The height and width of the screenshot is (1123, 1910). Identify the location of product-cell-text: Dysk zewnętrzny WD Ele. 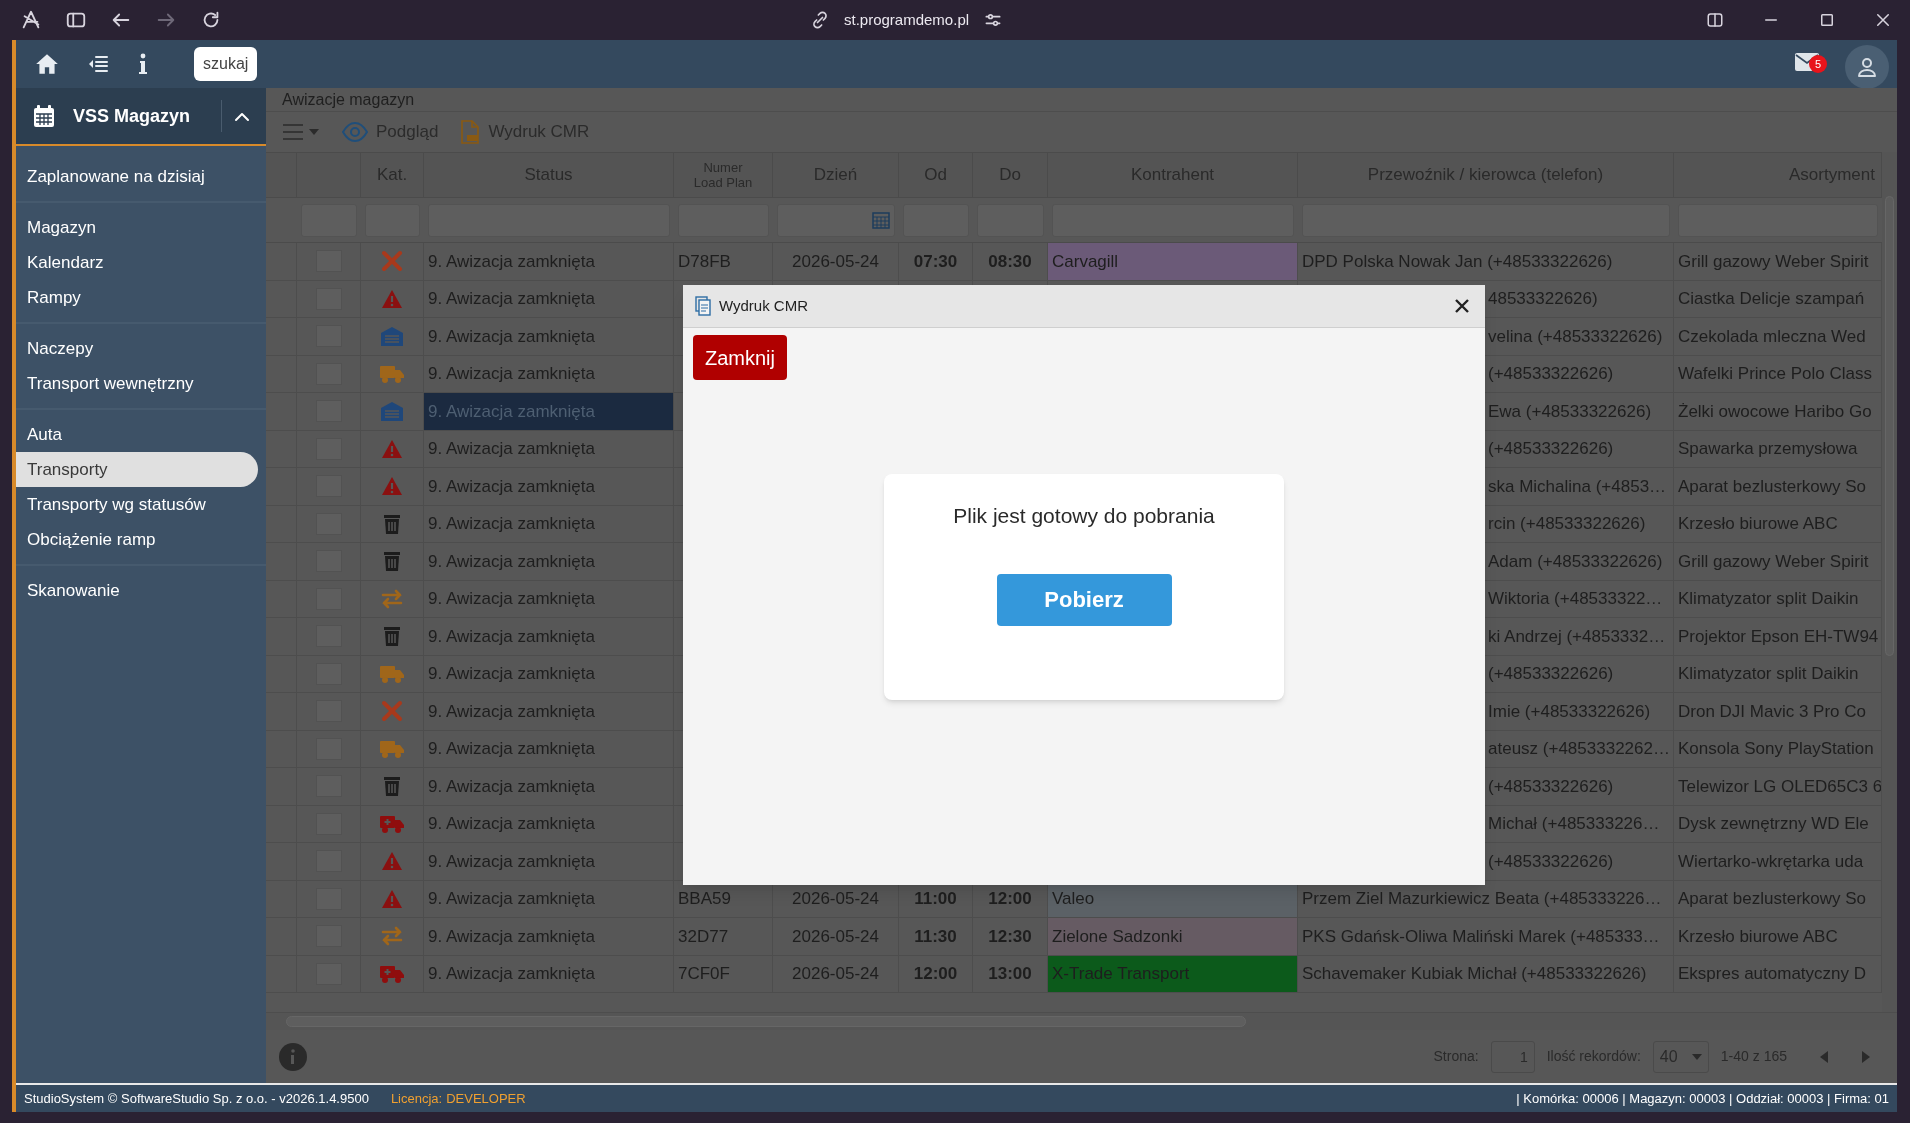
(1773, 824).